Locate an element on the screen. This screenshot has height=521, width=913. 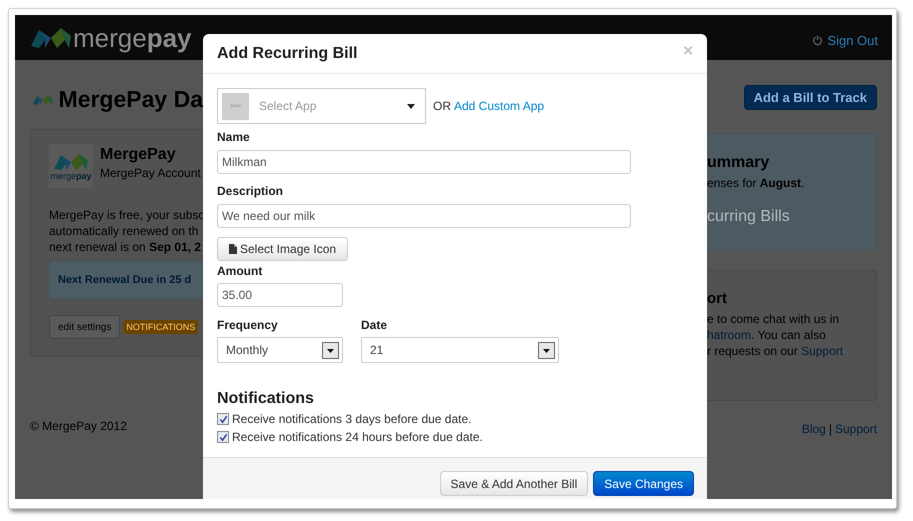
recurring-bills-text: curring Bills is located at coordinates (749, 217).